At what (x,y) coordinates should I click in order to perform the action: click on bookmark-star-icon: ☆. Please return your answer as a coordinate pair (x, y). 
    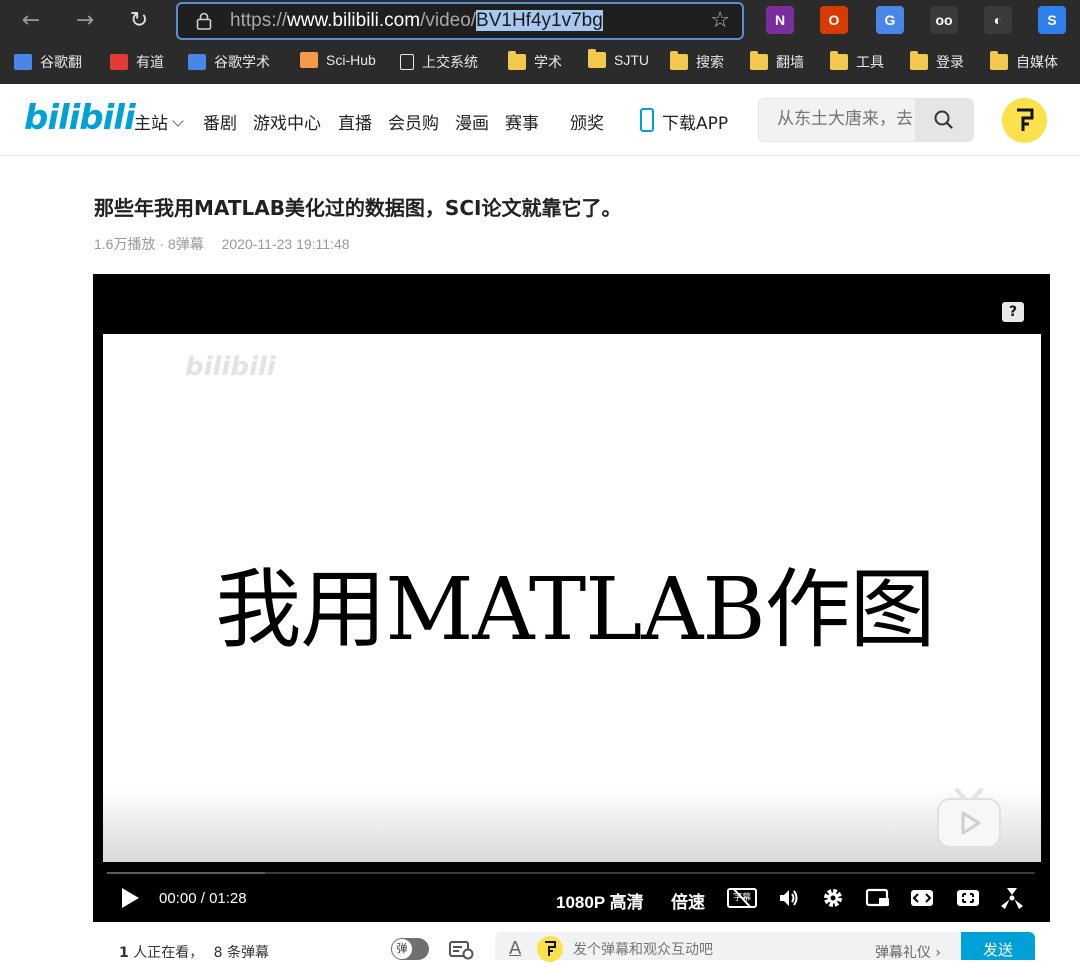
    Looking at the image, I should click on (720, 20).